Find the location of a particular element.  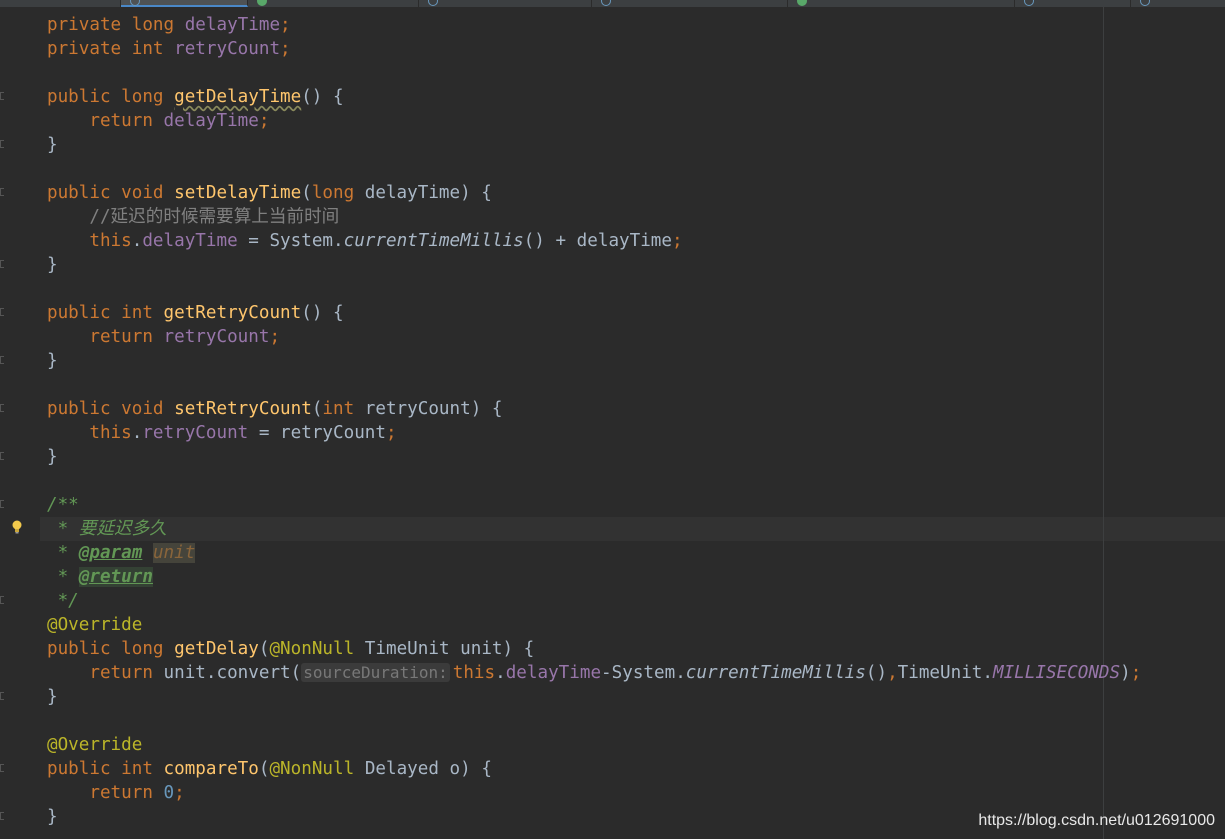

code-line: * 要延迟多久 is located at coordinates (594, 529).